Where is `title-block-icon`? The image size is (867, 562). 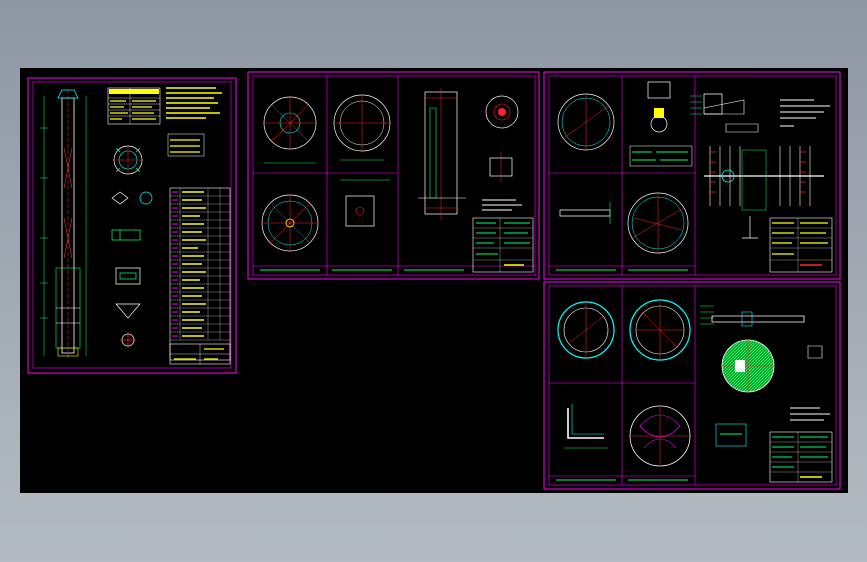
title-block-icon is located at coordinates (200, 354).